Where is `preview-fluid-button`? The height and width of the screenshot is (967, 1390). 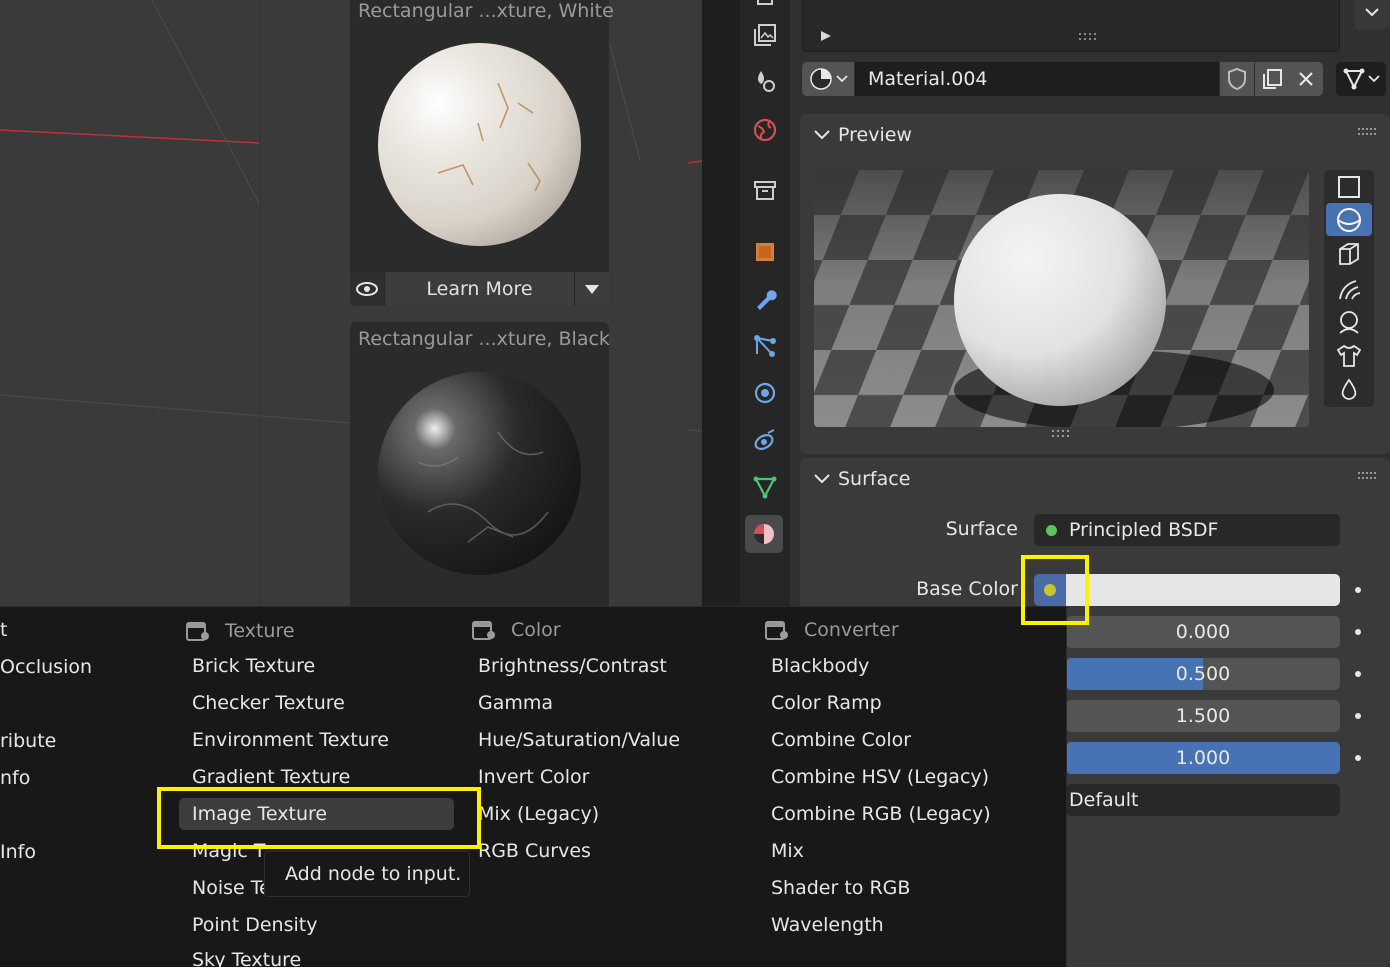
preview-fluid-button is located at coordinates (1349, 389).